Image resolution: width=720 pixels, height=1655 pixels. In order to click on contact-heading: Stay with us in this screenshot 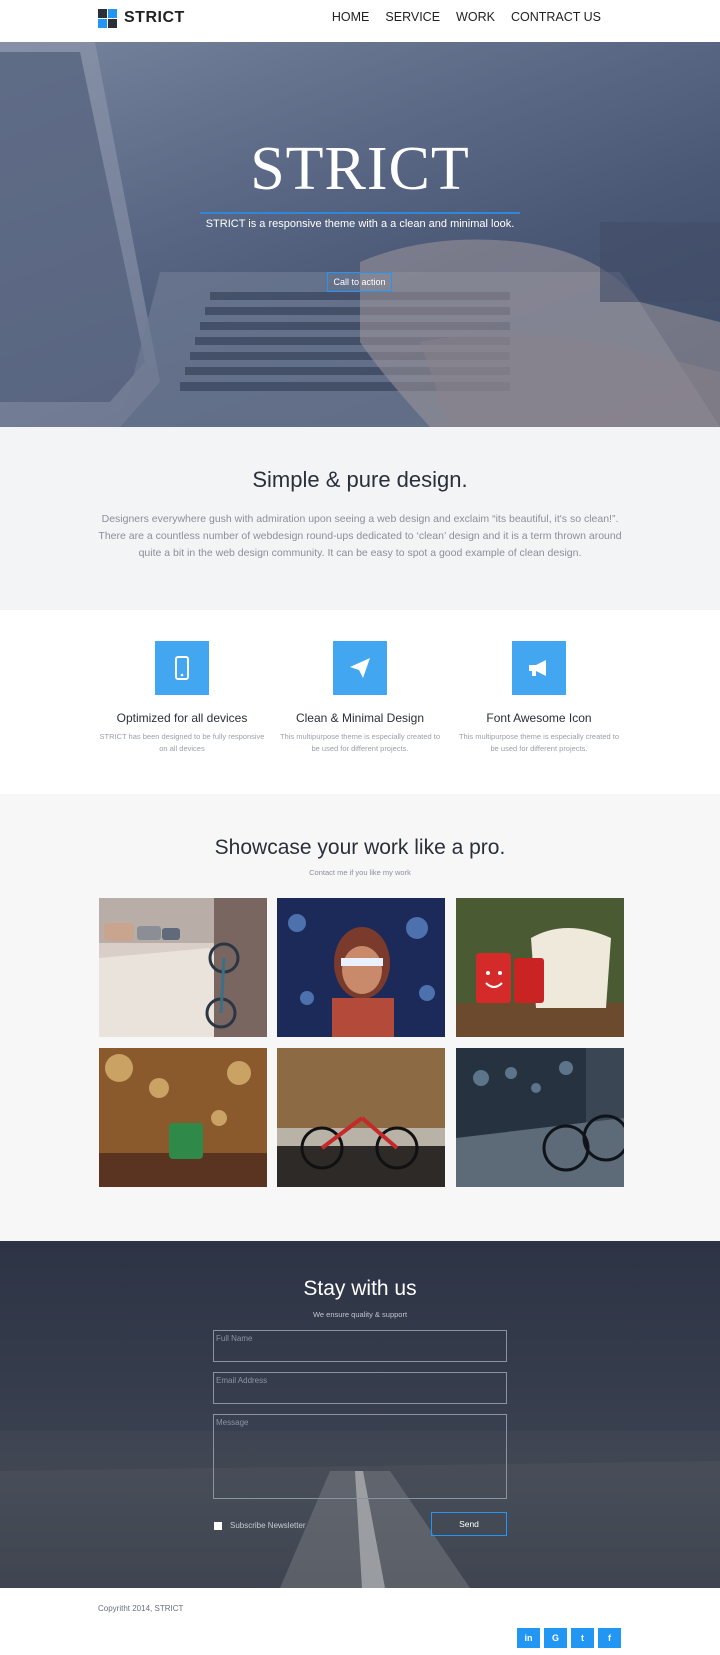, I will do `click(360, 1288)`.